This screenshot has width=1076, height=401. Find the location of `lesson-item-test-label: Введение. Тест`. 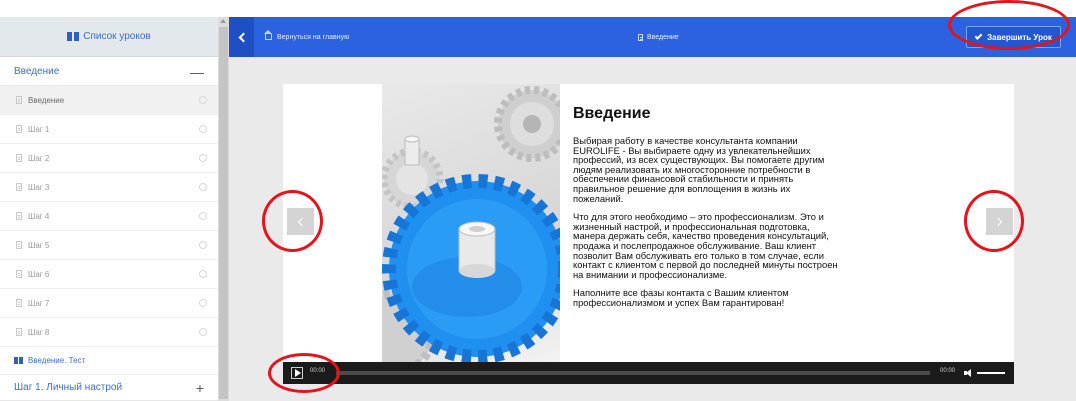

lesson-item-test-label: Введение. Тест is located at coordinates (57, 360).